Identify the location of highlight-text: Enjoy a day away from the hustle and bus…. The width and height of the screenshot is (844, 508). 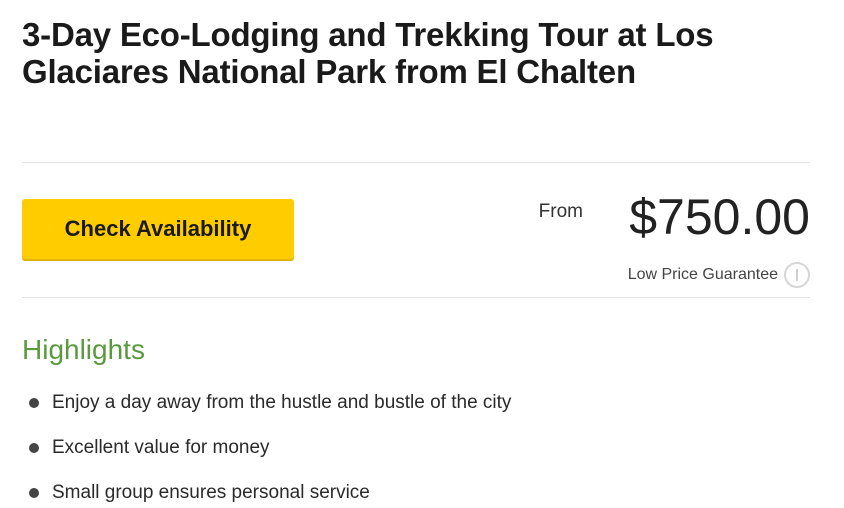
(282, 402).